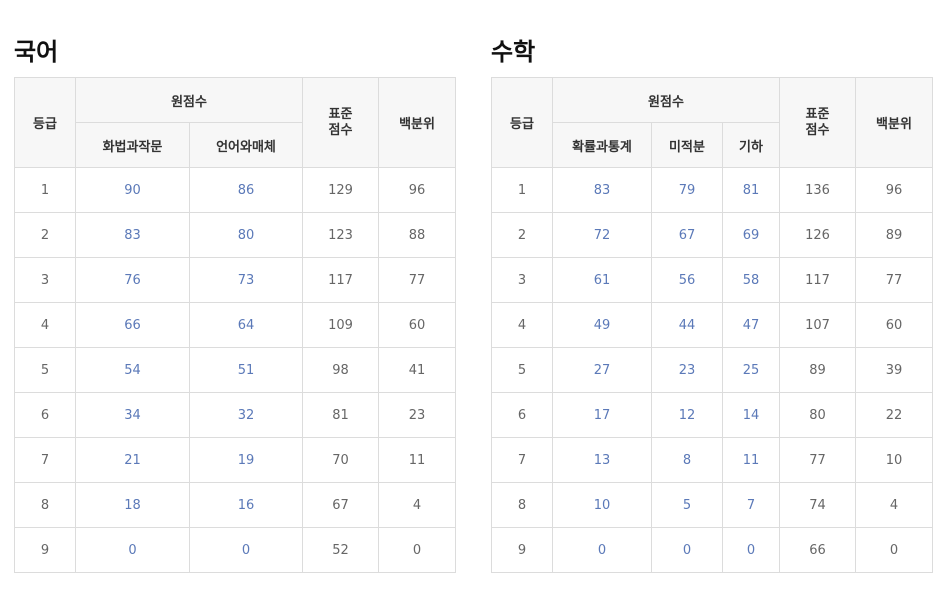  What do you see at coordinates (687, 370) in the screenshot?
I see `cell-raw-calculus: 23` at bounding box center [687, 370].